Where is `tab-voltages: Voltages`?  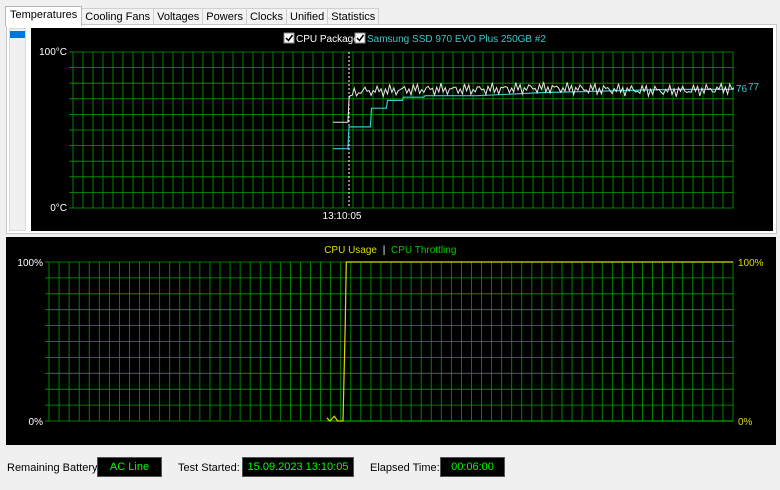 tab-voltages: Voltages is located at coordinates (178, 16).